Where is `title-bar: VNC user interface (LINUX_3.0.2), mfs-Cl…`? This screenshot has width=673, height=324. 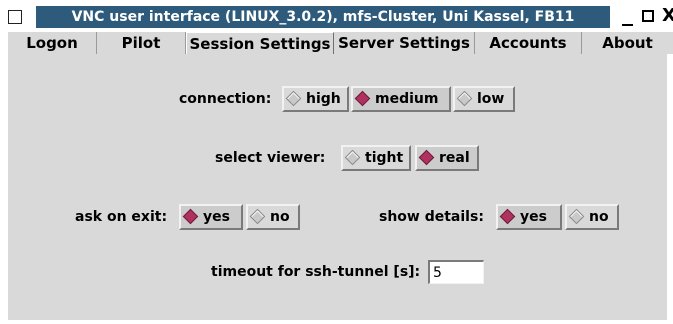
title-bar: VNC user interface (LINUX_3.0.2), mfs-Cl… is located at coordinates (336, 16).